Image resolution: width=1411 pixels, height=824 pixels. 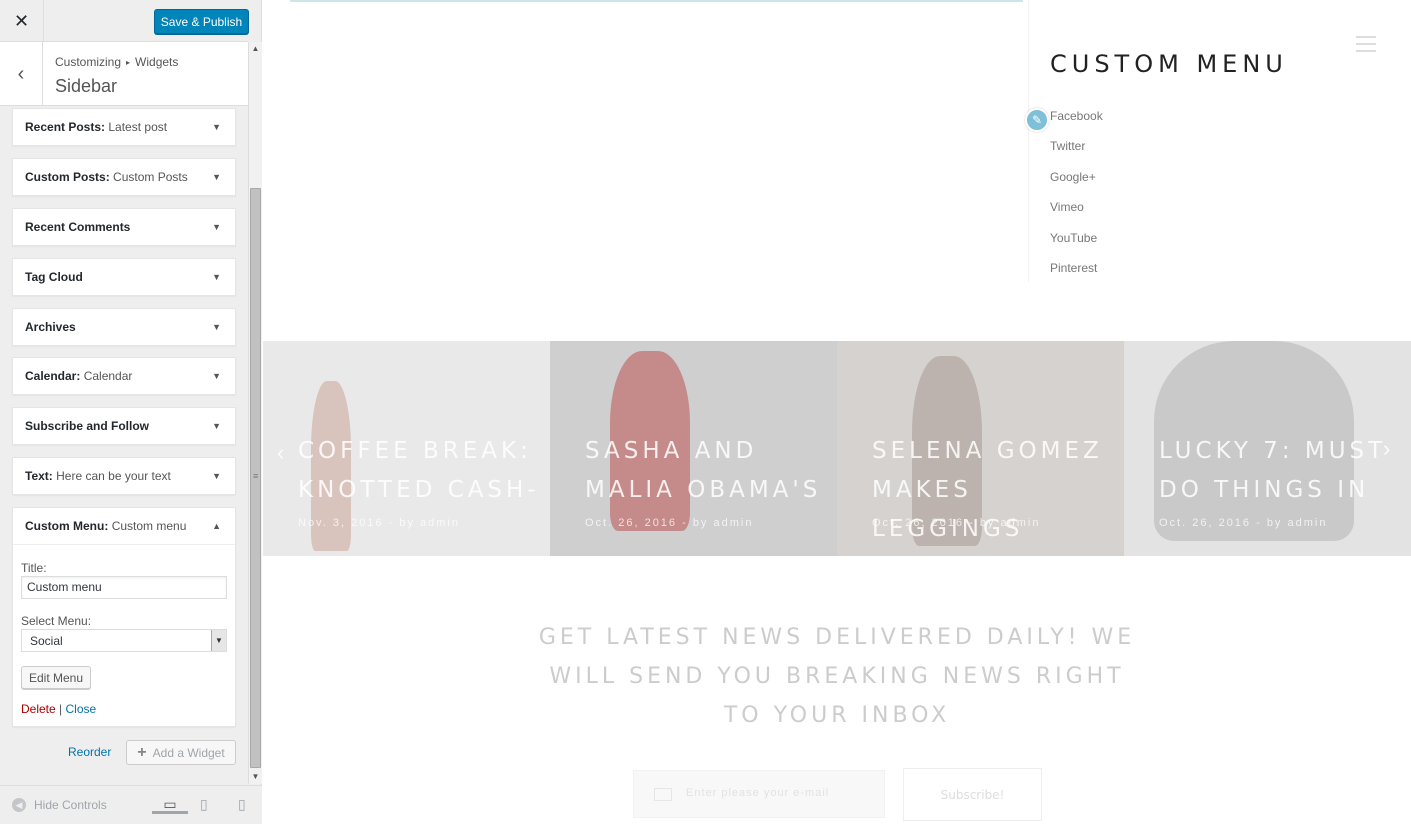 What do you see at coordinates (124, 640) in the screenshot?
I see `menu-select: Social ▼` at bounding box center [124, 640].